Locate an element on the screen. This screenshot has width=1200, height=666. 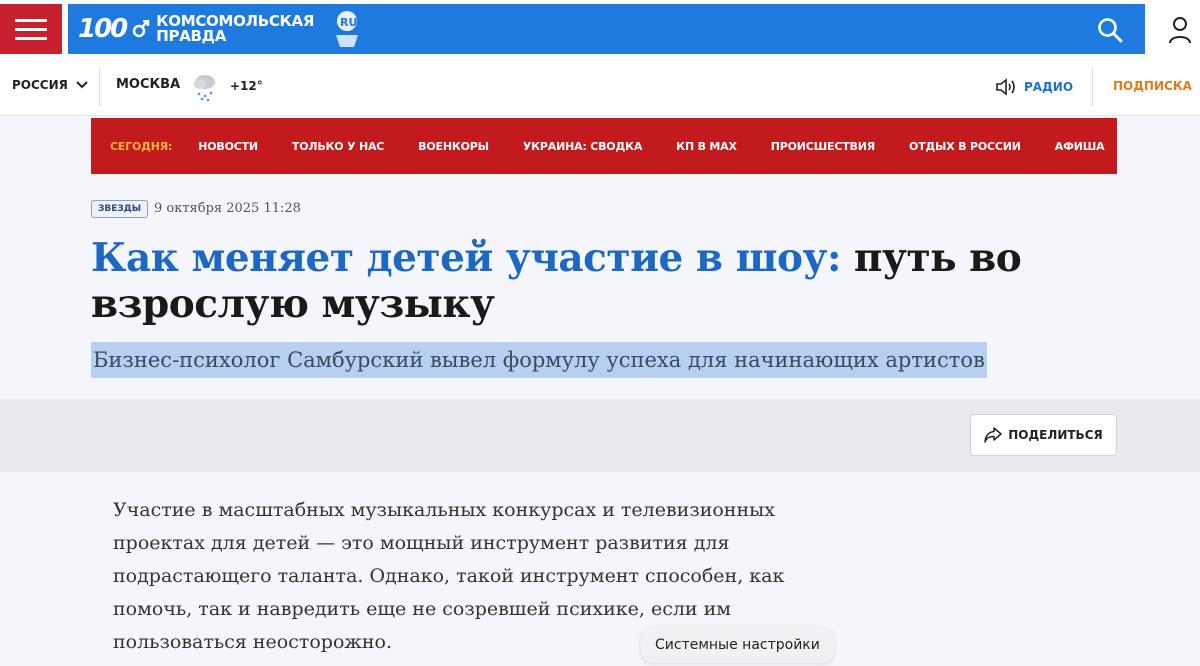
publish-date: 9 октября 2025 11:28 is located at coordinates (227, 208).